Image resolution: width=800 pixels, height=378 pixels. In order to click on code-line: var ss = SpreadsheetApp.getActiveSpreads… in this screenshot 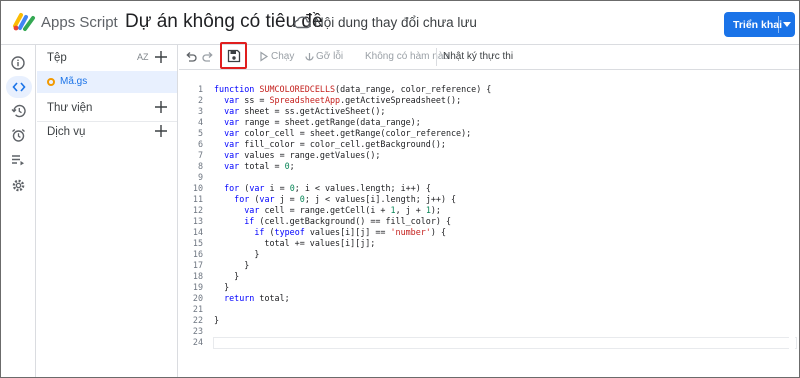, I will do `click(352, 100)`.